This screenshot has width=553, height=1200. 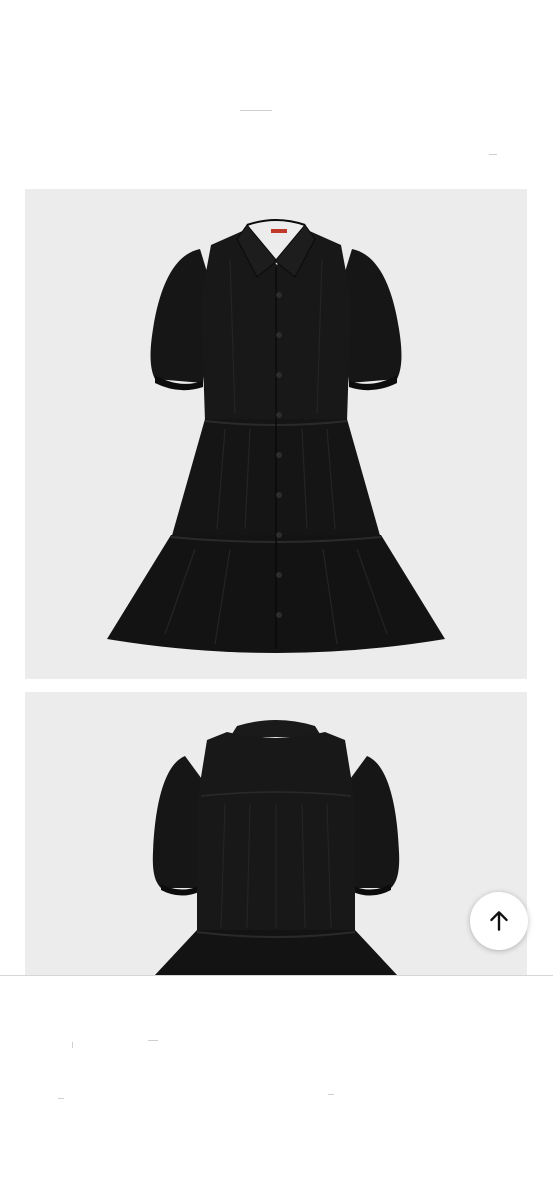 I want to click on arrow-up-icon, so click(x=499, y=921).